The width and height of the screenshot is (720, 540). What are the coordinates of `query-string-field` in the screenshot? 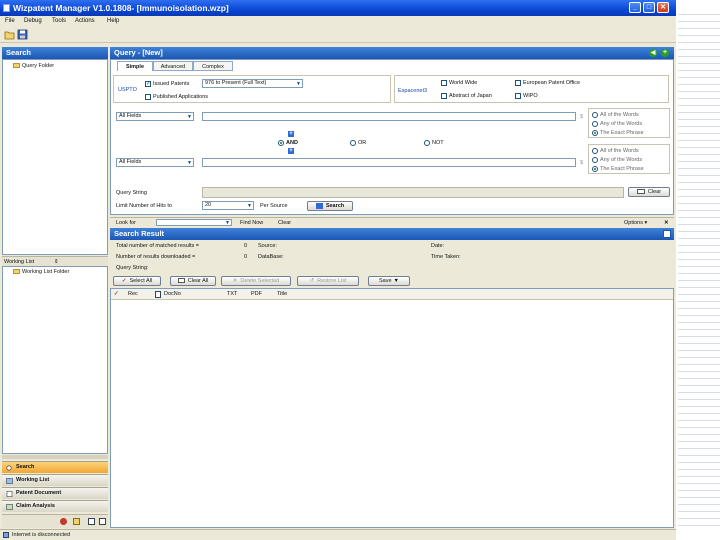 It's located at (413, 192).